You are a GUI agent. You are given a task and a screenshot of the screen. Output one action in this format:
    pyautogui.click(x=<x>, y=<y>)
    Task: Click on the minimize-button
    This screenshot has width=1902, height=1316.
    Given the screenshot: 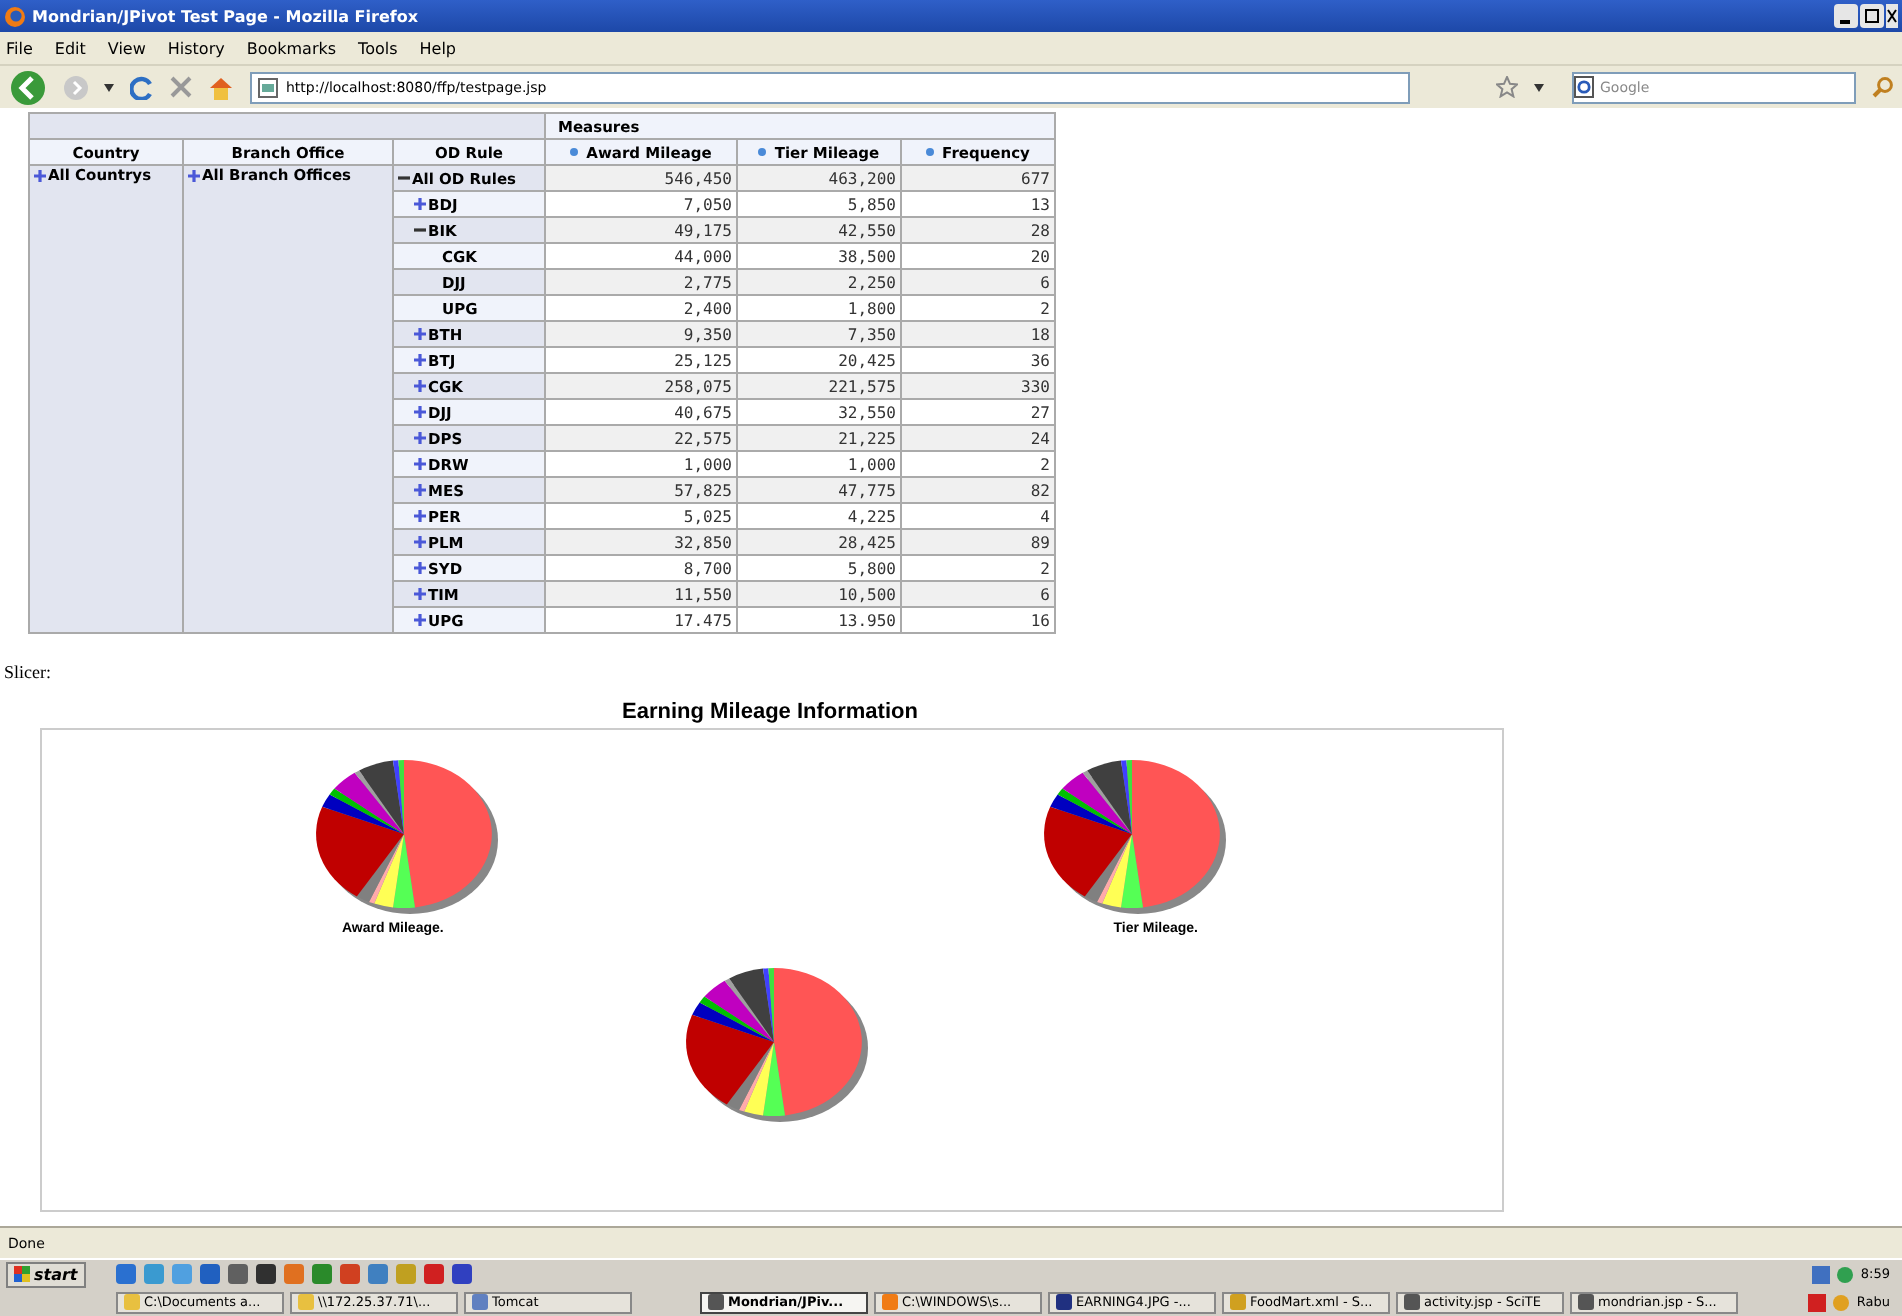 What is the action you would take?
    pyautogui.click(x=1846, y=16)
    